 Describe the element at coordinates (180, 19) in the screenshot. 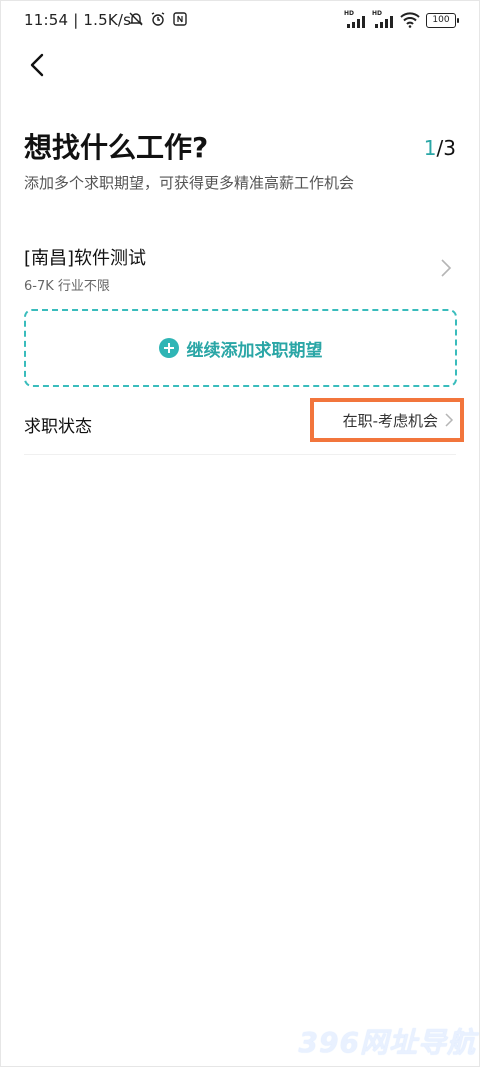

I see `nfc-icon` at that location.